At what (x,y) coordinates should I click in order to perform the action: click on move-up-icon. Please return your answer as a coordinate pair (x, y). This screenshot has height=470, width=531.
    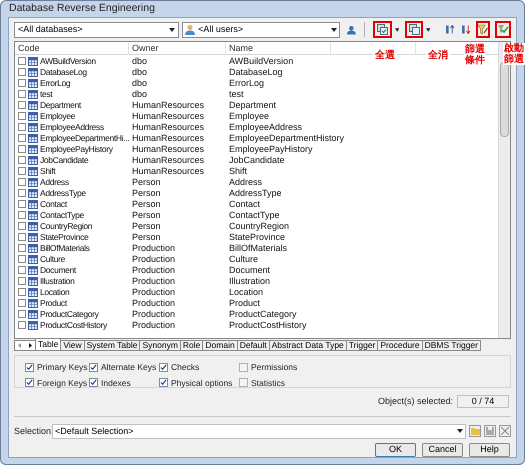
    Looking at the image, I should click on (450, 30).